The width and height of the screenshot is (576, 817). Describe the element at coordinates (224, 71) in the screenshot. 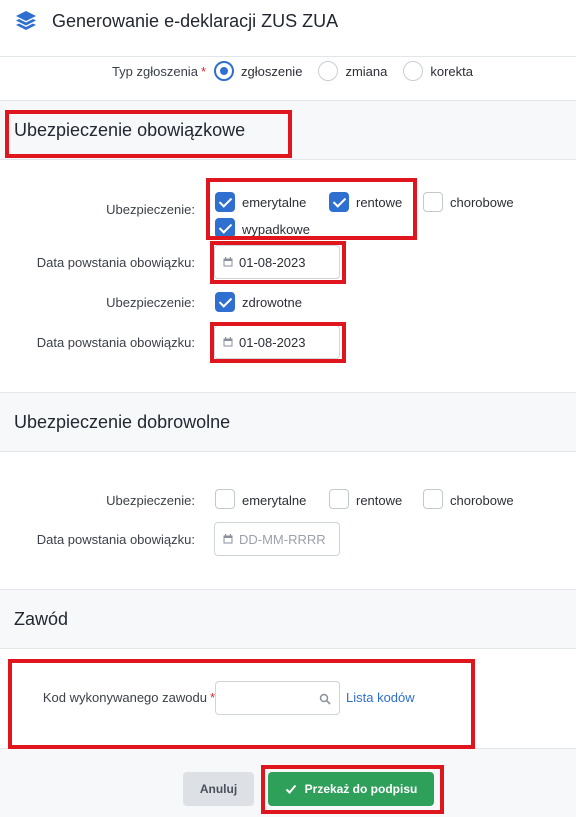

I see `radio-zgloszenie` at that location.